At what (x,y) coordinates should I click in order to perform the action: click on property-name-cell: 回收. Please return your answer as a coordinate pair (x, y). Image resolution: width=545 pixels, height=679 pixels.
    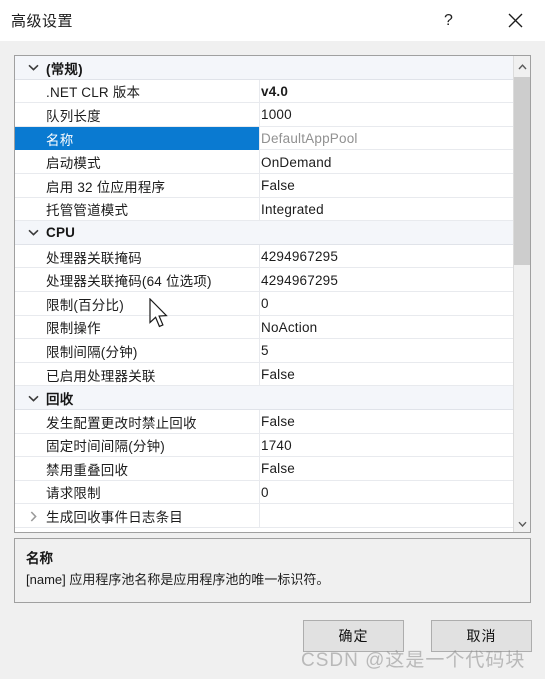
    Looking at the image, I should click on (137, 398).